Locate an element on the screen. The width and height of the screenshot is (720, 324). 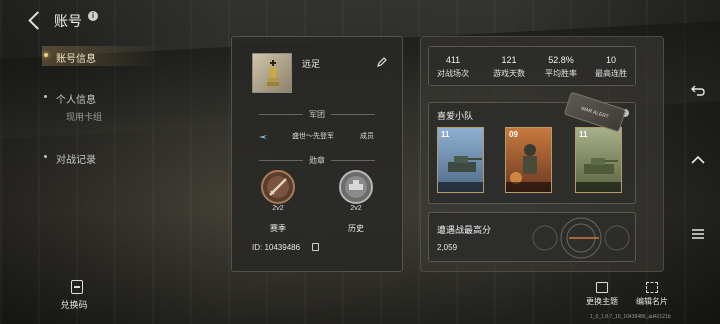
stat-value: 10 is located at coordinates (610, 60).